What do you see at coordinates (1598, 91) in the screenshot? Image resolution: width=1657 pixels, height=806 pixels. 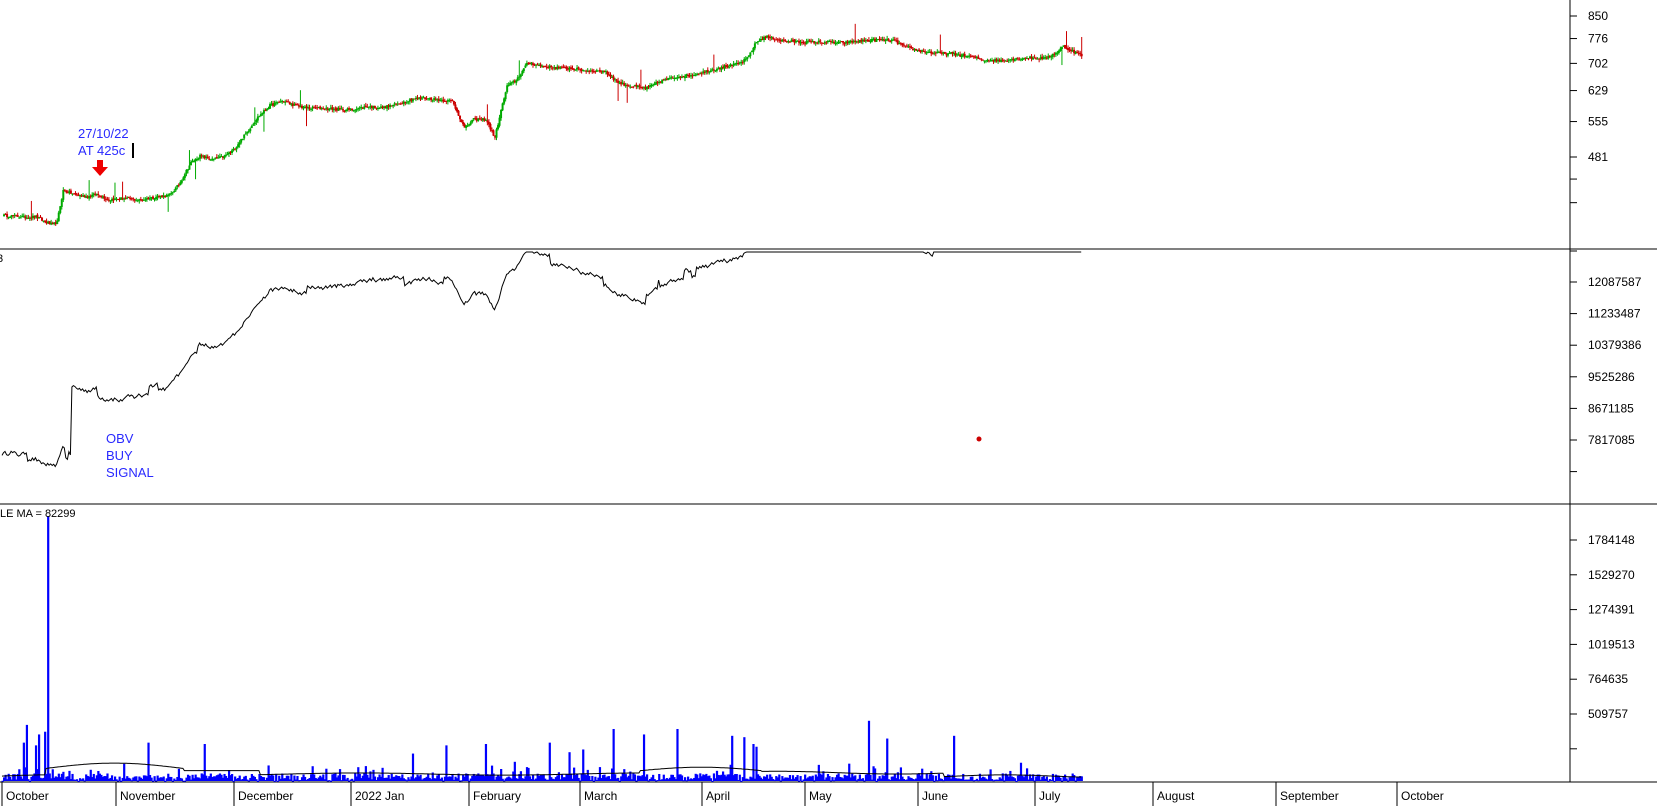 I see `price-tick-label: 629` at bounding box center [1598, 91].